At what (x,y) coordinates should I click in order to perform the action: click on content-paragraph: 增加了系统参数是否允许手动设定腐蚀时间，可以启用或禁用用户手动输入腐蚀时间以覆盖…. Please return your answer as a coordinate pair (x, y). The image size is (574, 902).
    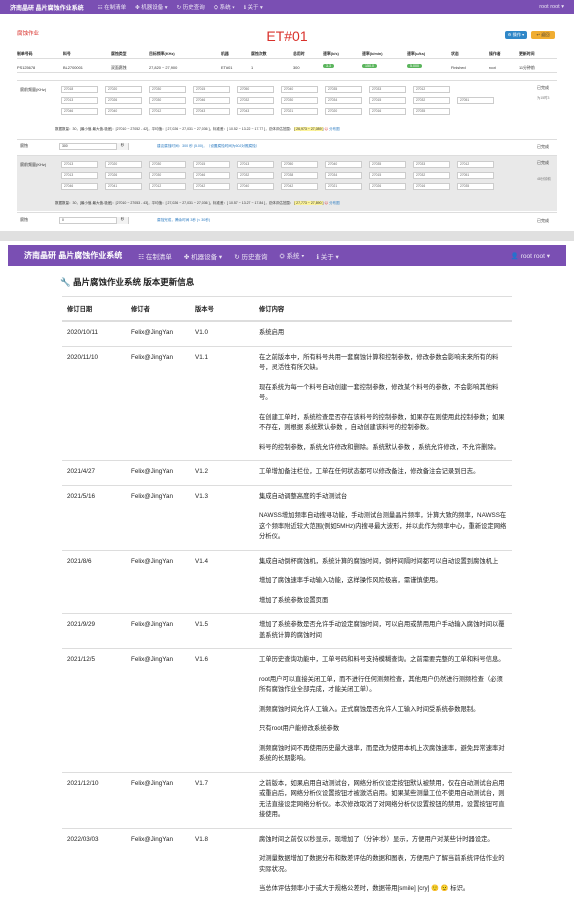
    Looking at the image, I should click on (382, 630).